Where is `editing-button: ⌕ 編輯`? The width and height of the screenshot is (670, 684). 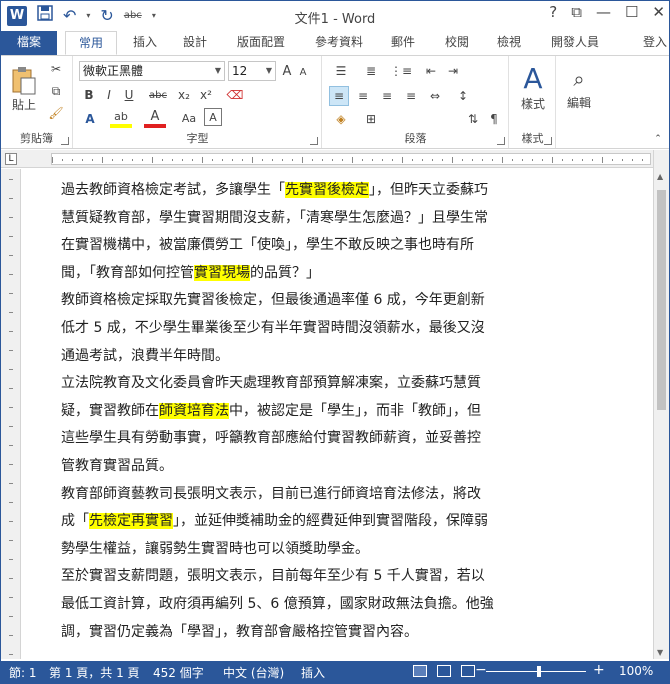 editing-button: ⌕ 編輯 is located at coordinates (579, 87).